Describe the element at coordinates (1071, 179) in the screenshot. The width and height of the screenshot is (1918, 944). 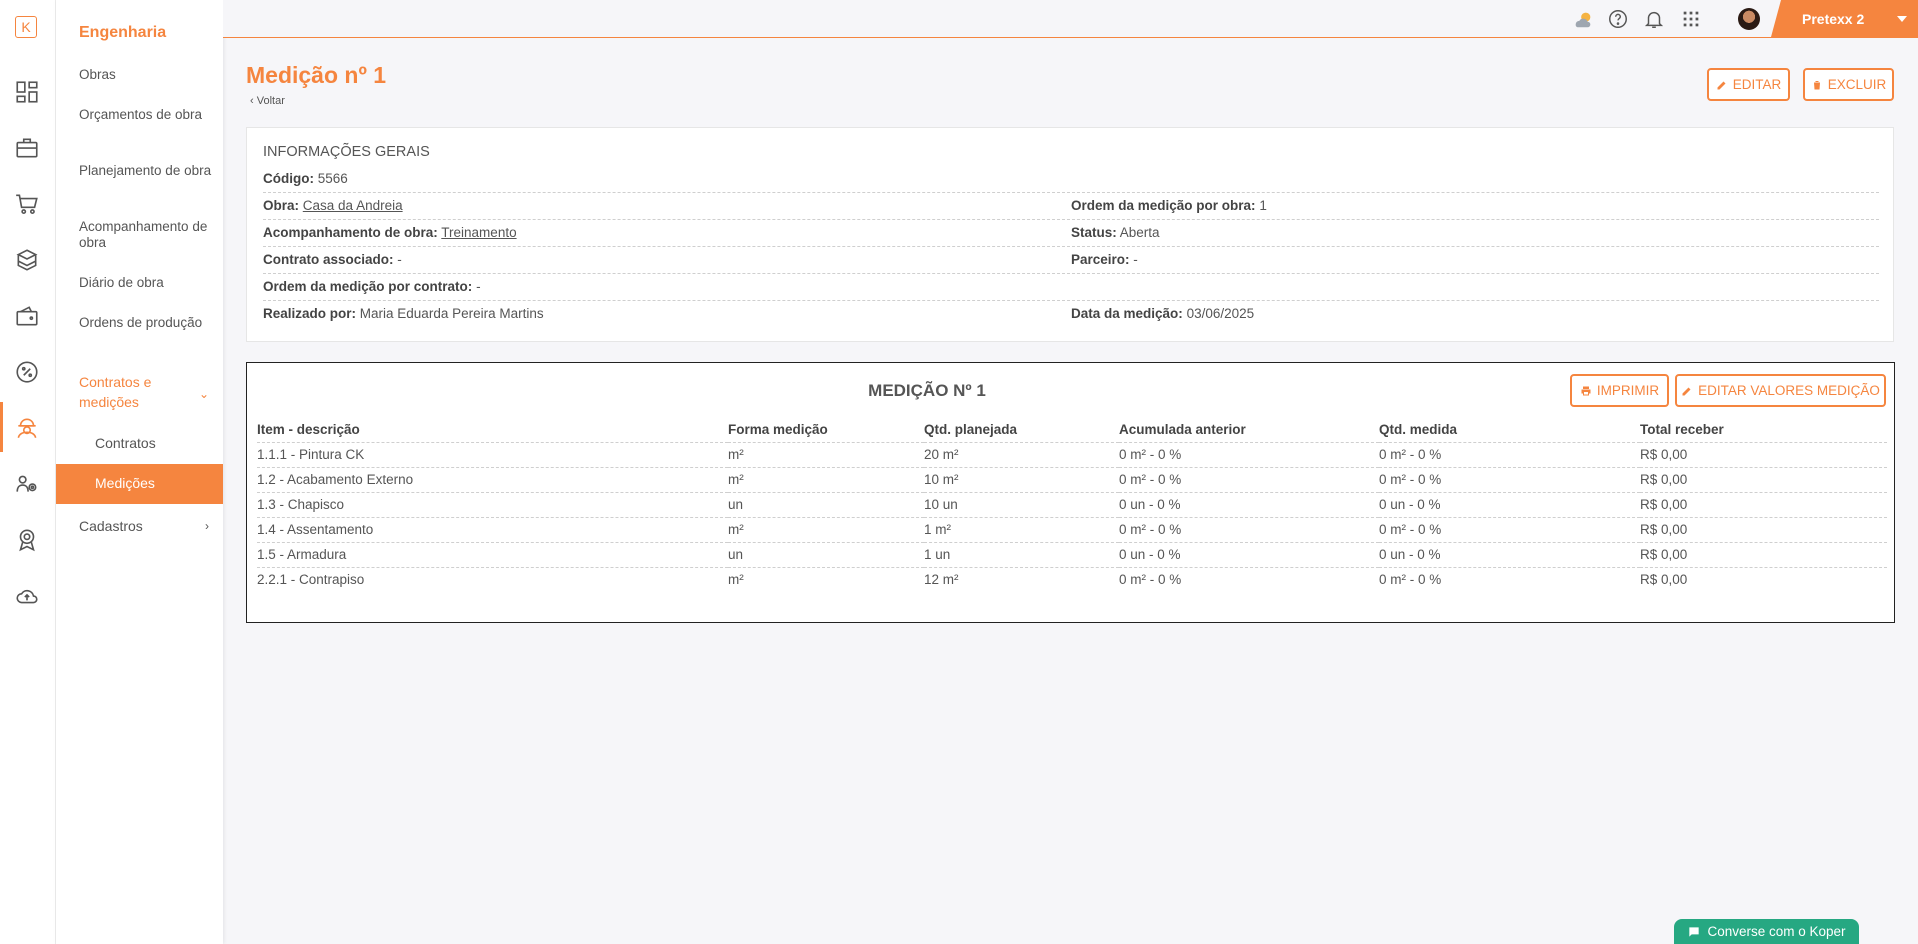
I see `info-row-codigo: Código: 5566` at that location.